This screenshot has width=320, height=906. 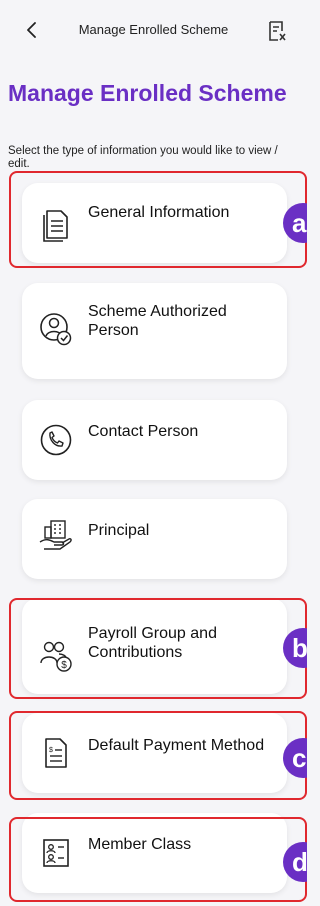 I want to click on menu-card-principal: Principal, so click(x=154, y=539).